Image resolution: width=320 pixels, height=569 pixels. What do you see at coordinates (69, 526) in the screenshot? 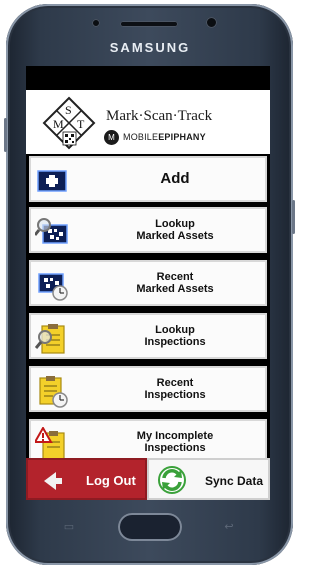
I see `recent-apps-key-icon: ▭` at bounding box center [69, 526].